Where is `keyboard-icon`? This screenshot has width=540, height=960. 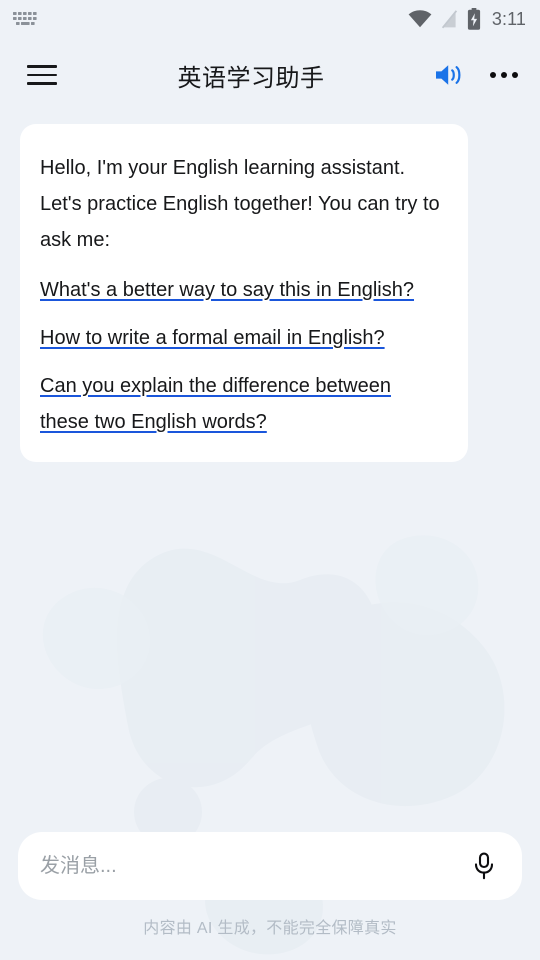
keyboard-icon is located at coordinates (25, 18).